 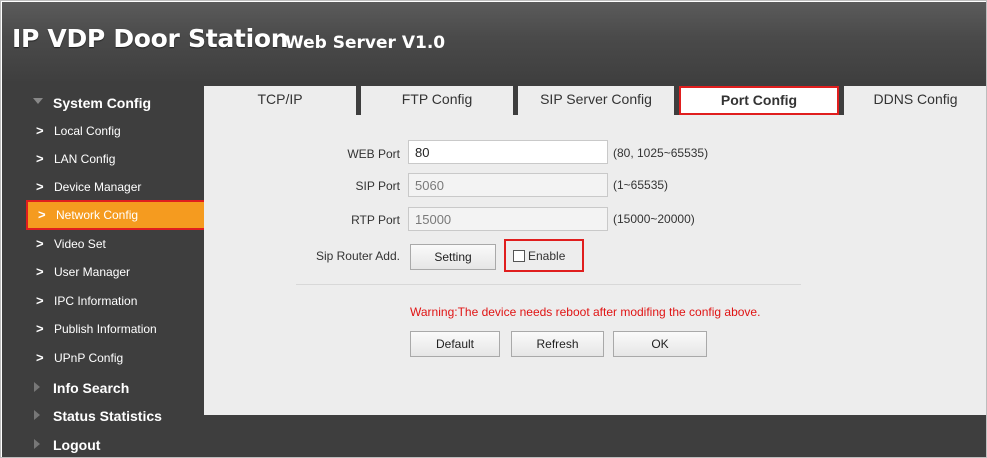 What do you see at coordinates (77, 445) in the screenshot?
I see `sidebar-section-label: Logout` at bounding box center [77, 445].